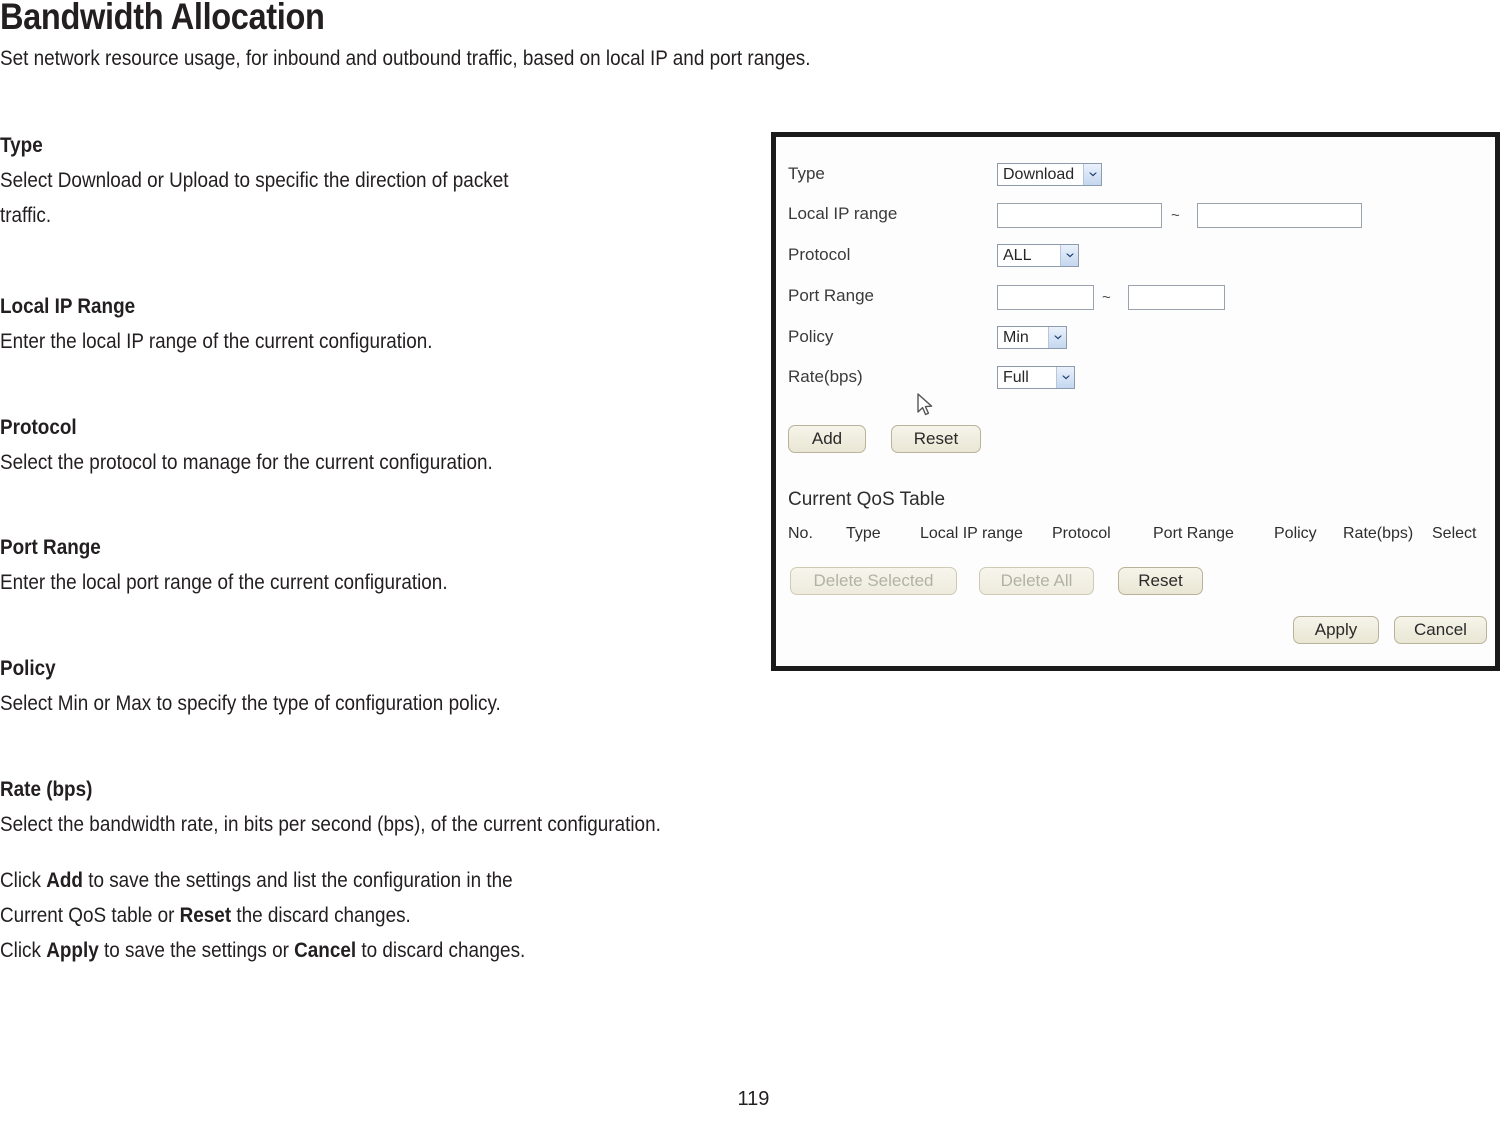 This screenshot has height=1137, width=1507. What do you see at coordinates (1279, 215) in the screenshot?
I see `local-ip-range-to-input` at bounding box center [1279, 215].